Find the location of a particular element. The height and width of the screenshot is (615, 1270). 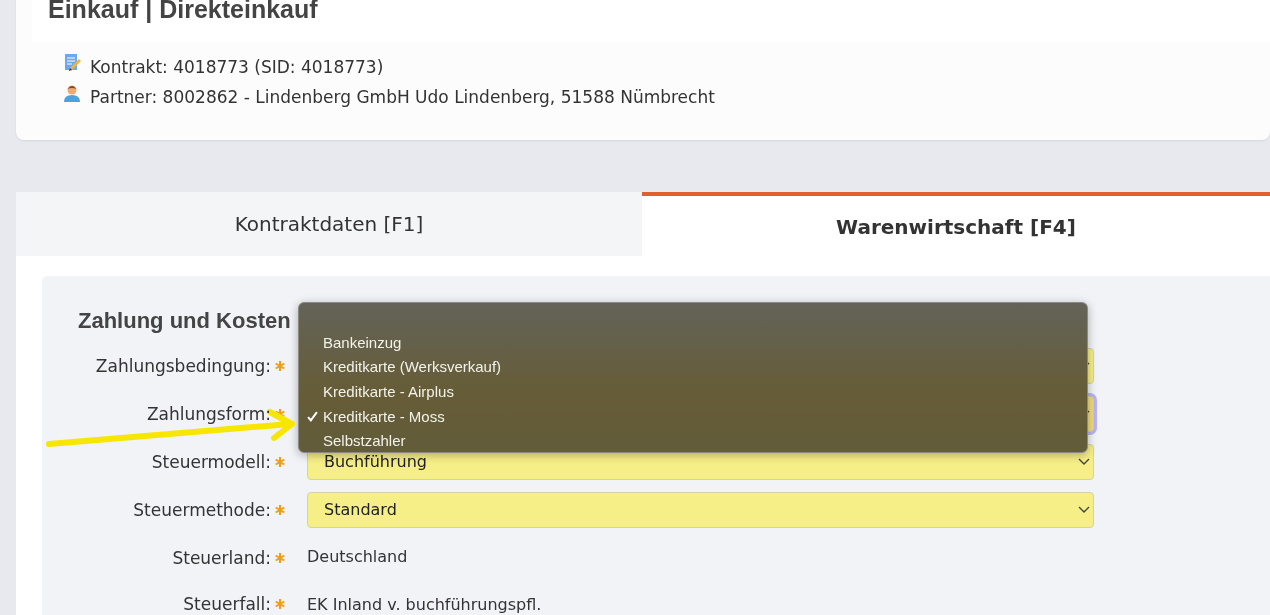

field-label: Steuermethode: is located at coordinates (202, 510).